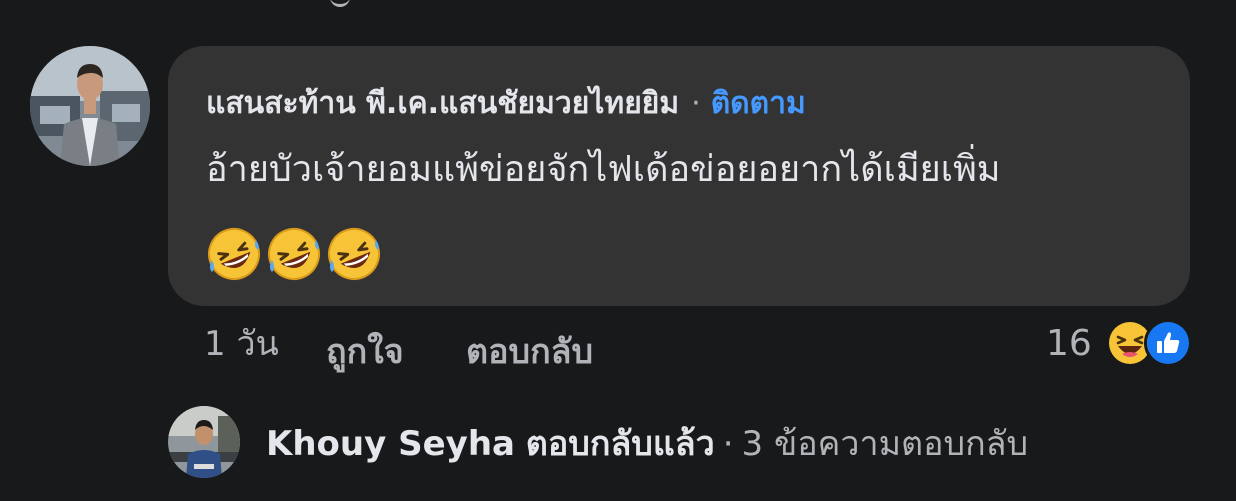  I want to click on reply-button: ตอบกลับ, so click(529, 352).